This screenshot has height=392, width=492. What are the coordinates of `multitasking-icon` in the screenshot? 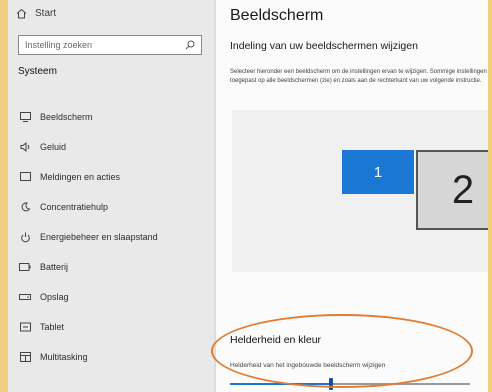 It's located at (25, 357).